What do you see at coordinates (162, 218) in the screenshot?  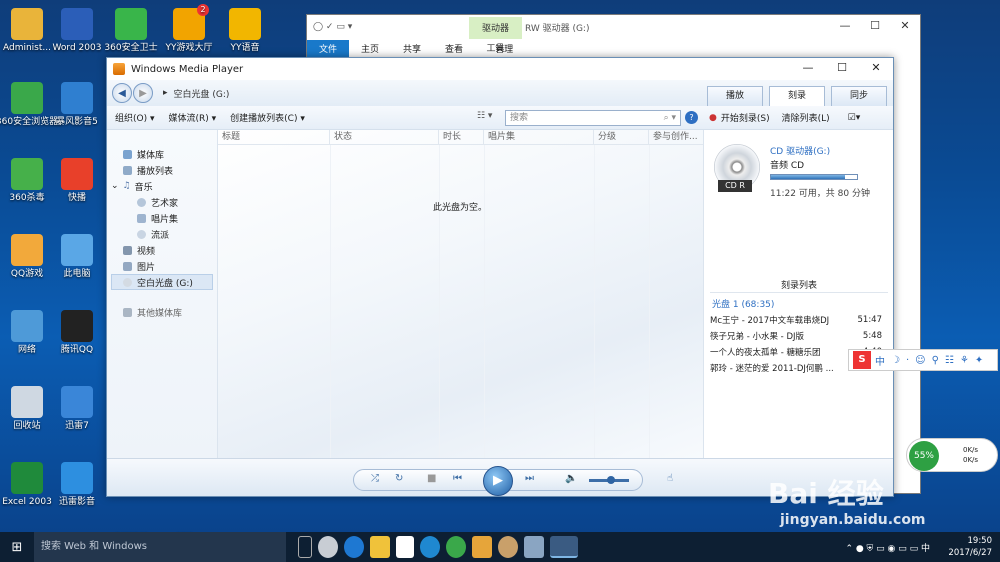 I see `nav-item-album: 唱片集` at bounding box center [162, 218].